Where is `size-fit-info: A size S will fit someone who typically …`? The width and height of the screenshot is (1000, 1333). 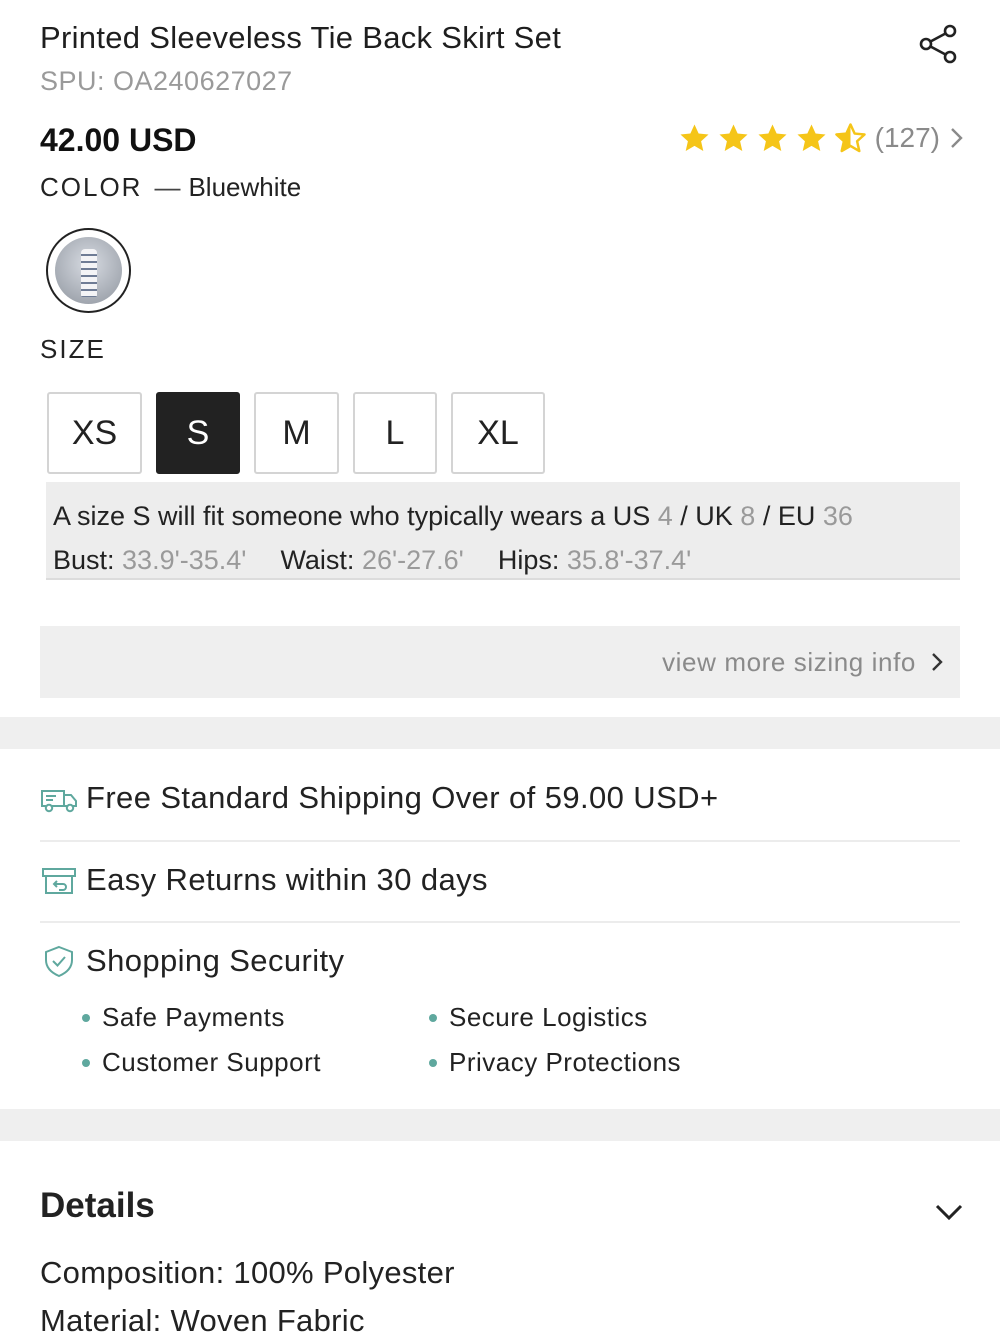
size-fit-info: A size S will fit someone who typically … is located at coordinates (503, 531).